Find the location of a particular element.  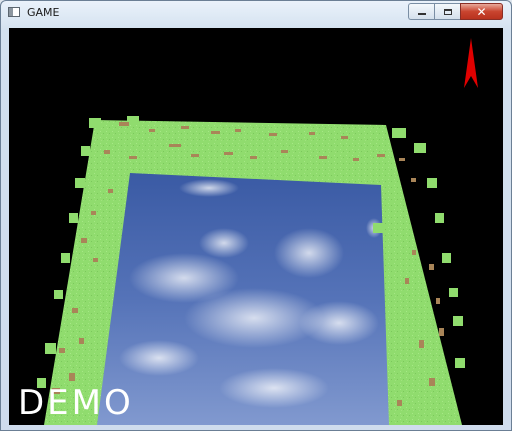

window-title: GAME is located at coordinates (43, 12).